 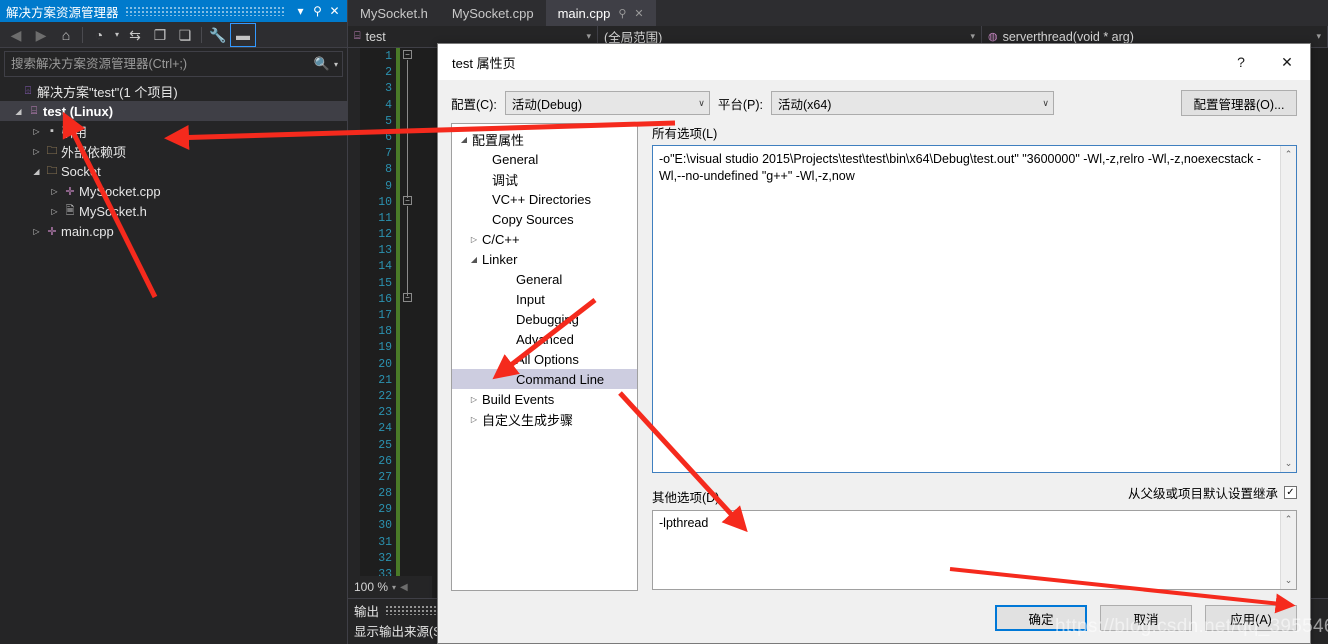 I want to click on editor-tabstrip: MySocket.h MySocket.cpp main.cpp ⚲ ✕, so click(x=838, y=13).